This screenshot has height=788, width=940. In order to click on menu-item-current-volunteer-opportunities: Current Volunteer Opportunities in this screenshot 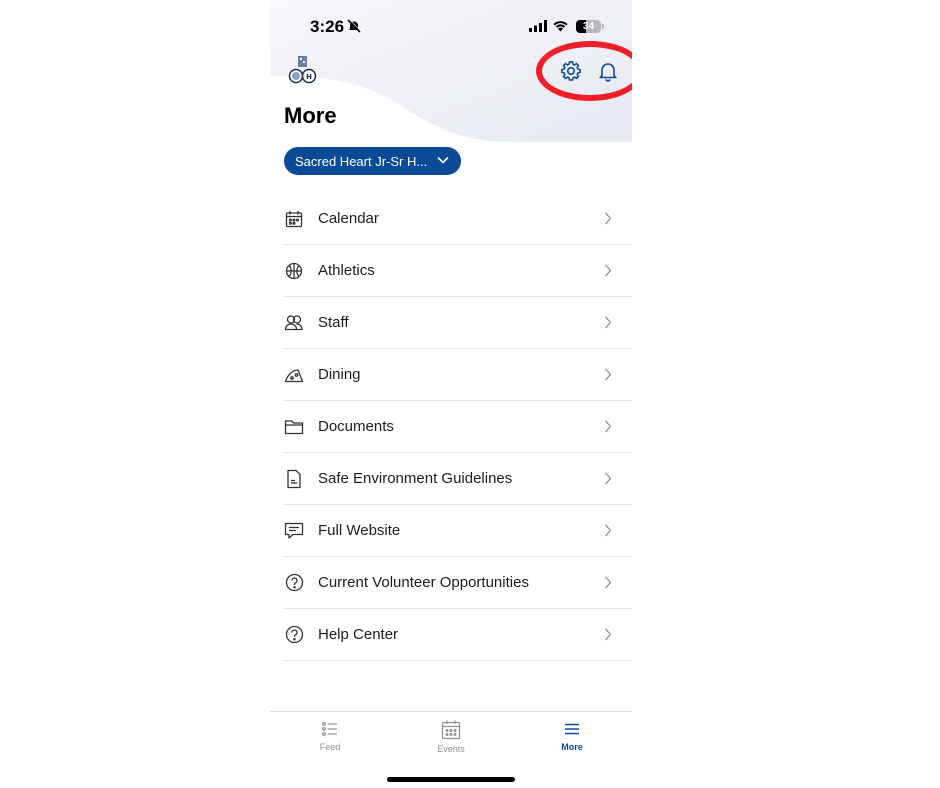, I will do `click(458, 583)`.